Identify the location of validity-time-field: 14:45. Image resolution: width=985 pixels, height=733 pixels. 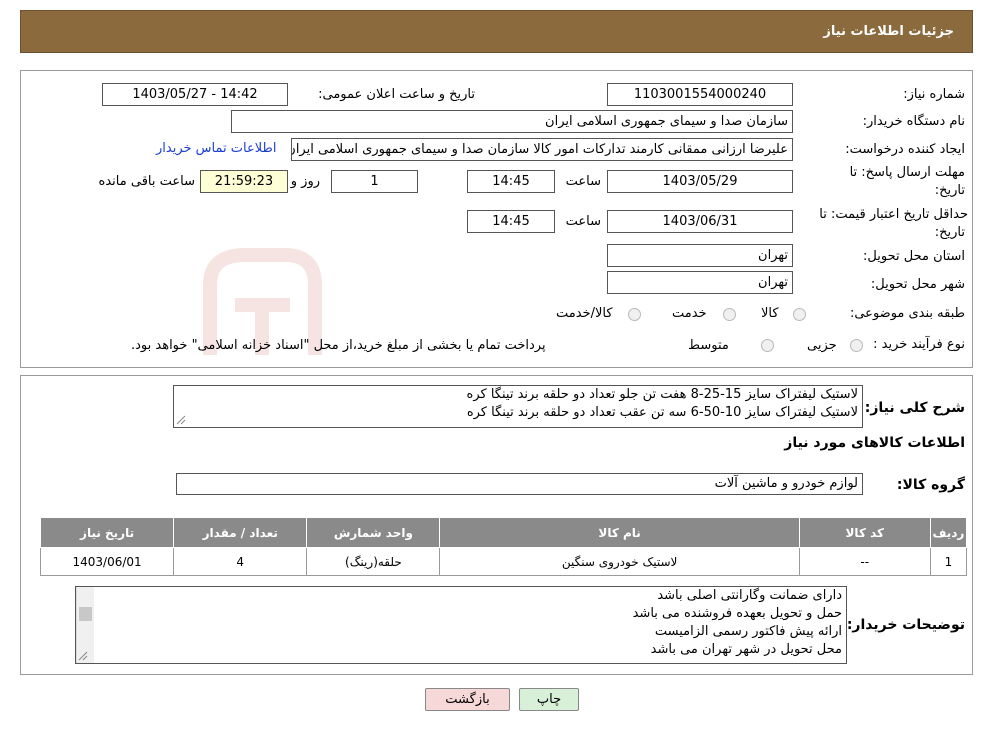
(511, 221).